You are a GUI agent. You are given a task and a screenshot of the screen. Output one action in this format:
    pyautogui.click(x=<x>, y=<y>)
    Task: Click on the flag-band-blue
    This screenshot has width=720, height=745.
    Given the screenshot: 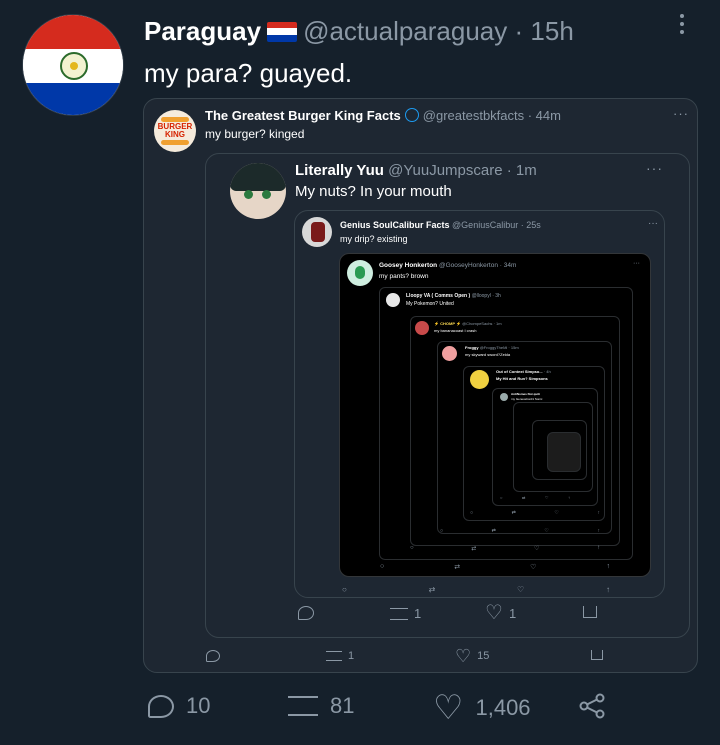 What is the action you would take?
    pyautogui.click(x=73, y=99)
    